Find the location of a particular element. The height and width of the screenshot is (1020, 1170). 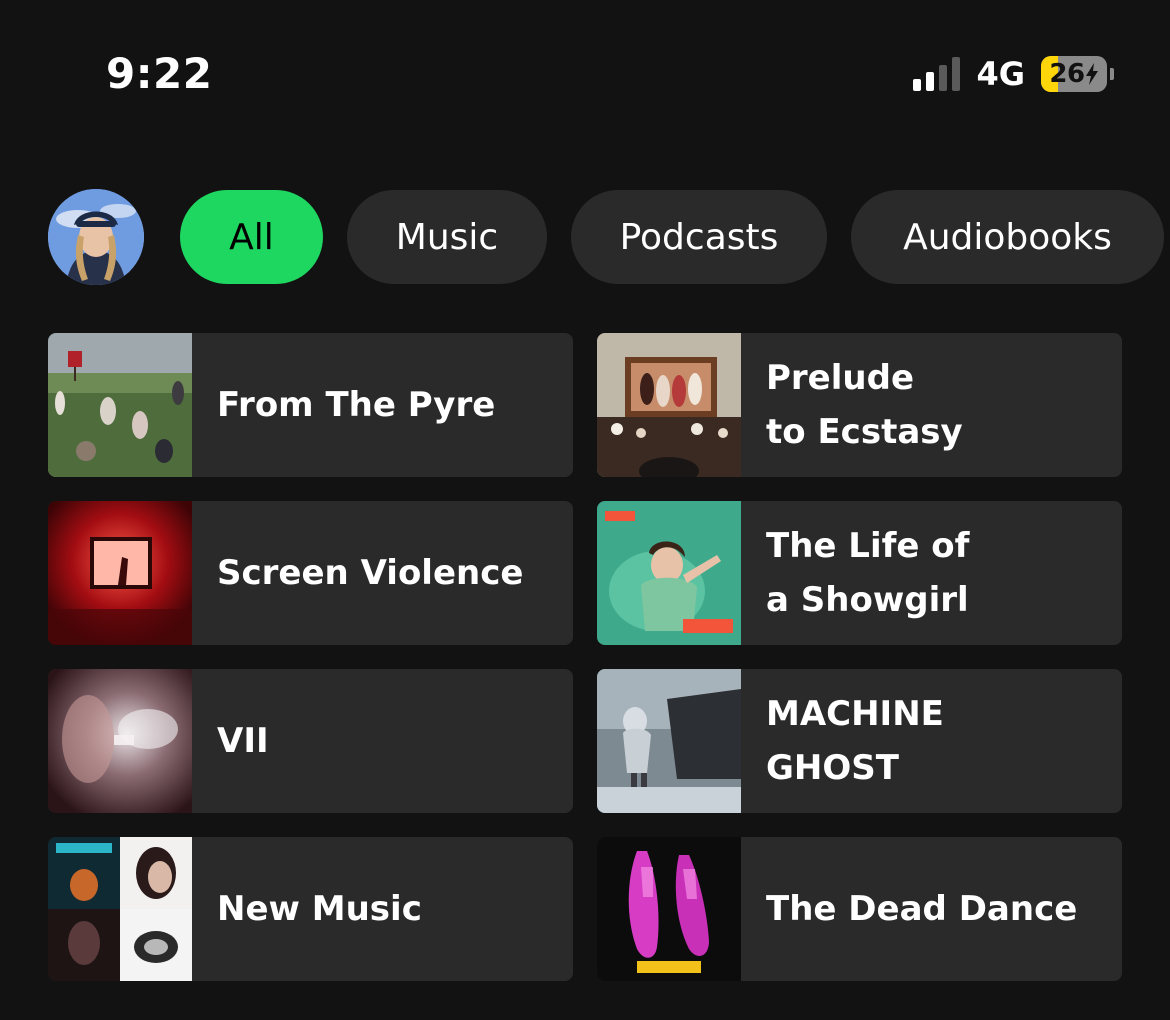

battery-level: 26 is located at coordinates (1067, 74).